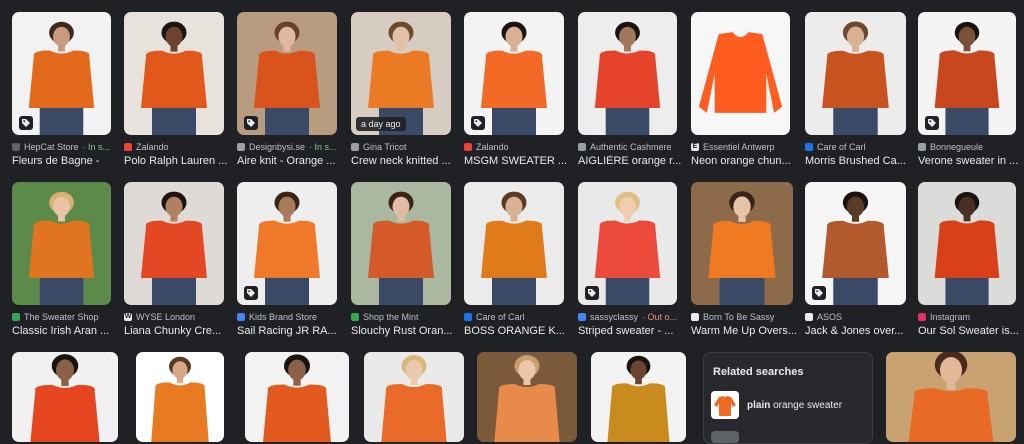  I want to click on result-thumbnail: a day ago, so click(401, 73).